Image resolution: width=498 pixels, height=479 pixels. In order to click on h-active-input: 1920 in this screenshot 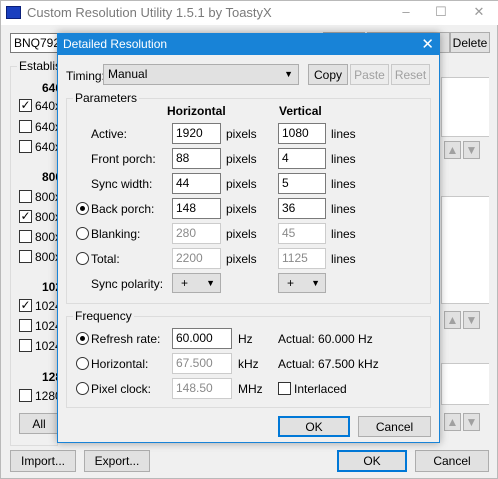, I will do `click(196, 133)`.